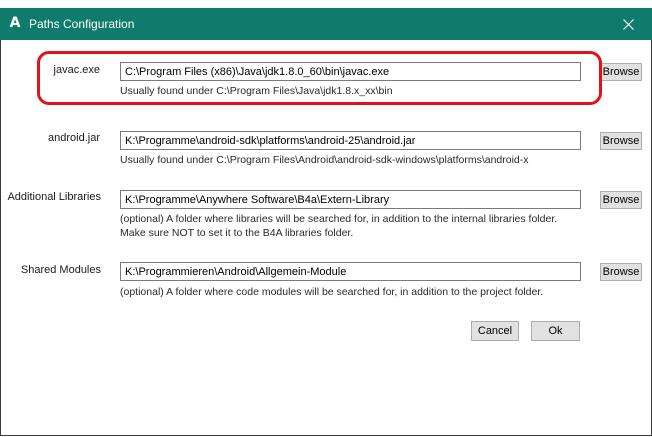  I want to click on shared-modules-browse-button: Browse, so click(621, 272).